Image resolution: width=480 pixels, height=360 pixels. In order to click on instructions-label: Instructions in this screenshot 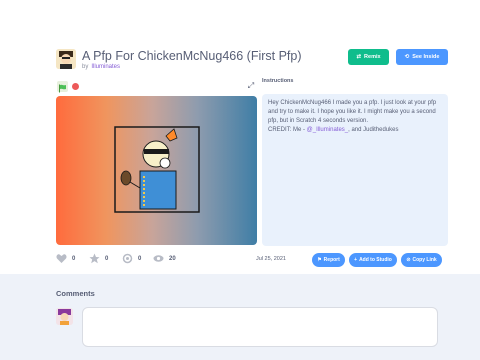, I will do `click(278, 81)`.